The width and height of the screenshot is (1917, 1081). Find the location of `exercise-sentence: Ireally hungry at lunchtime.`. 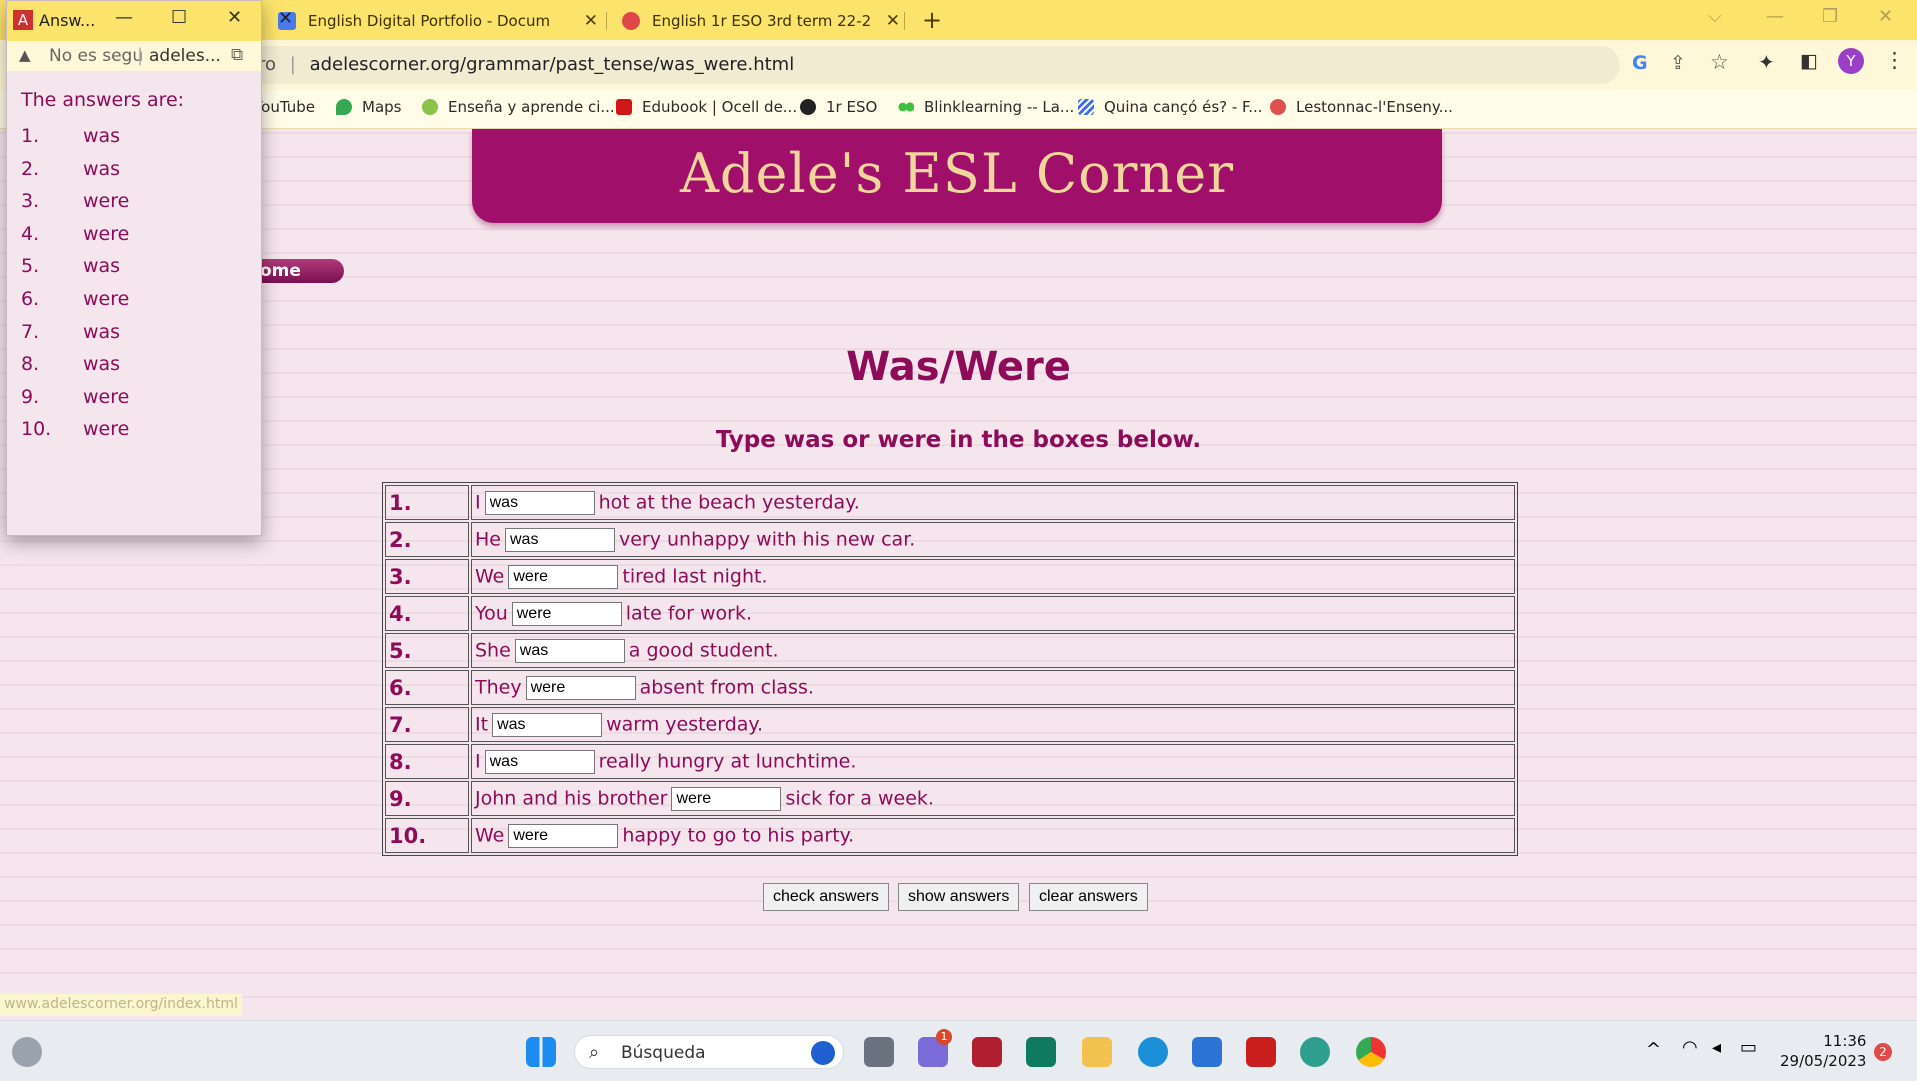

exercise-sentence: Ireally hungry at lunchtime. is located at coordinates (993, 761).